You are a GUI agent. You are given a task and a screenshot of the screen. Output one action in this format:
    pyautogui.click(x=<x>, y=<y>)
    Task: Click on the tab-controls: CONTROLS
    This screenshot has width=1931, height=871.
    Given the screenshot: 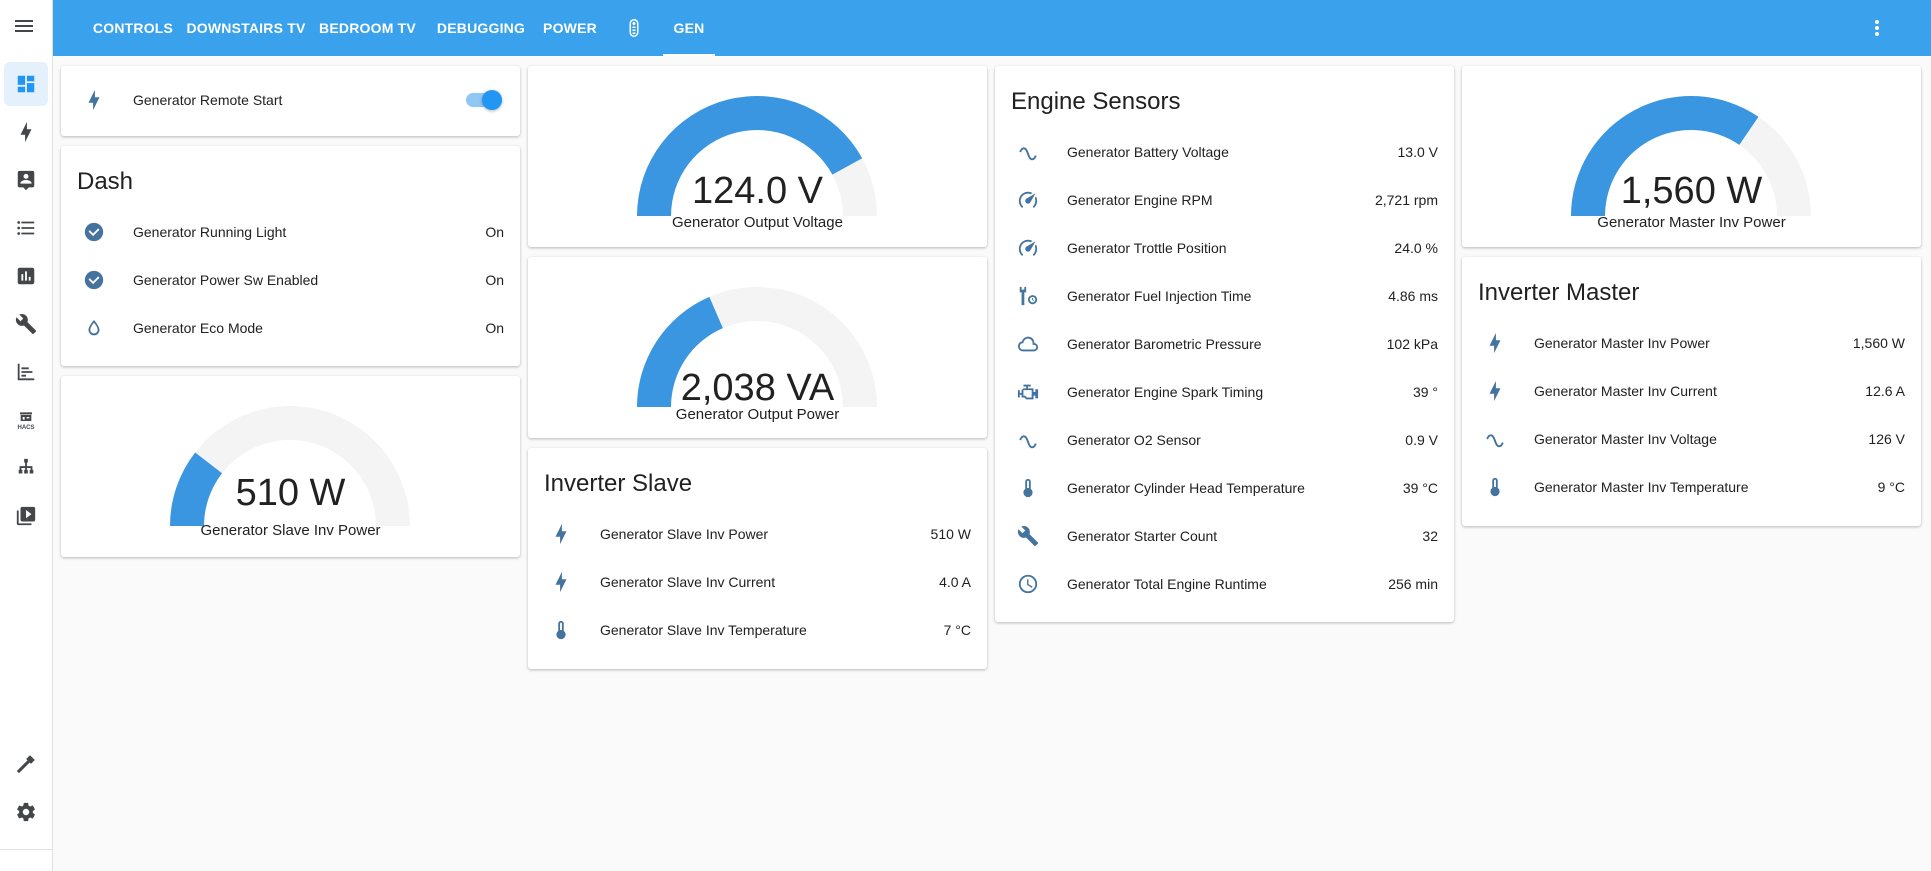 What is the action you would take?
    pyautogui.click(x=133, y=28)
    